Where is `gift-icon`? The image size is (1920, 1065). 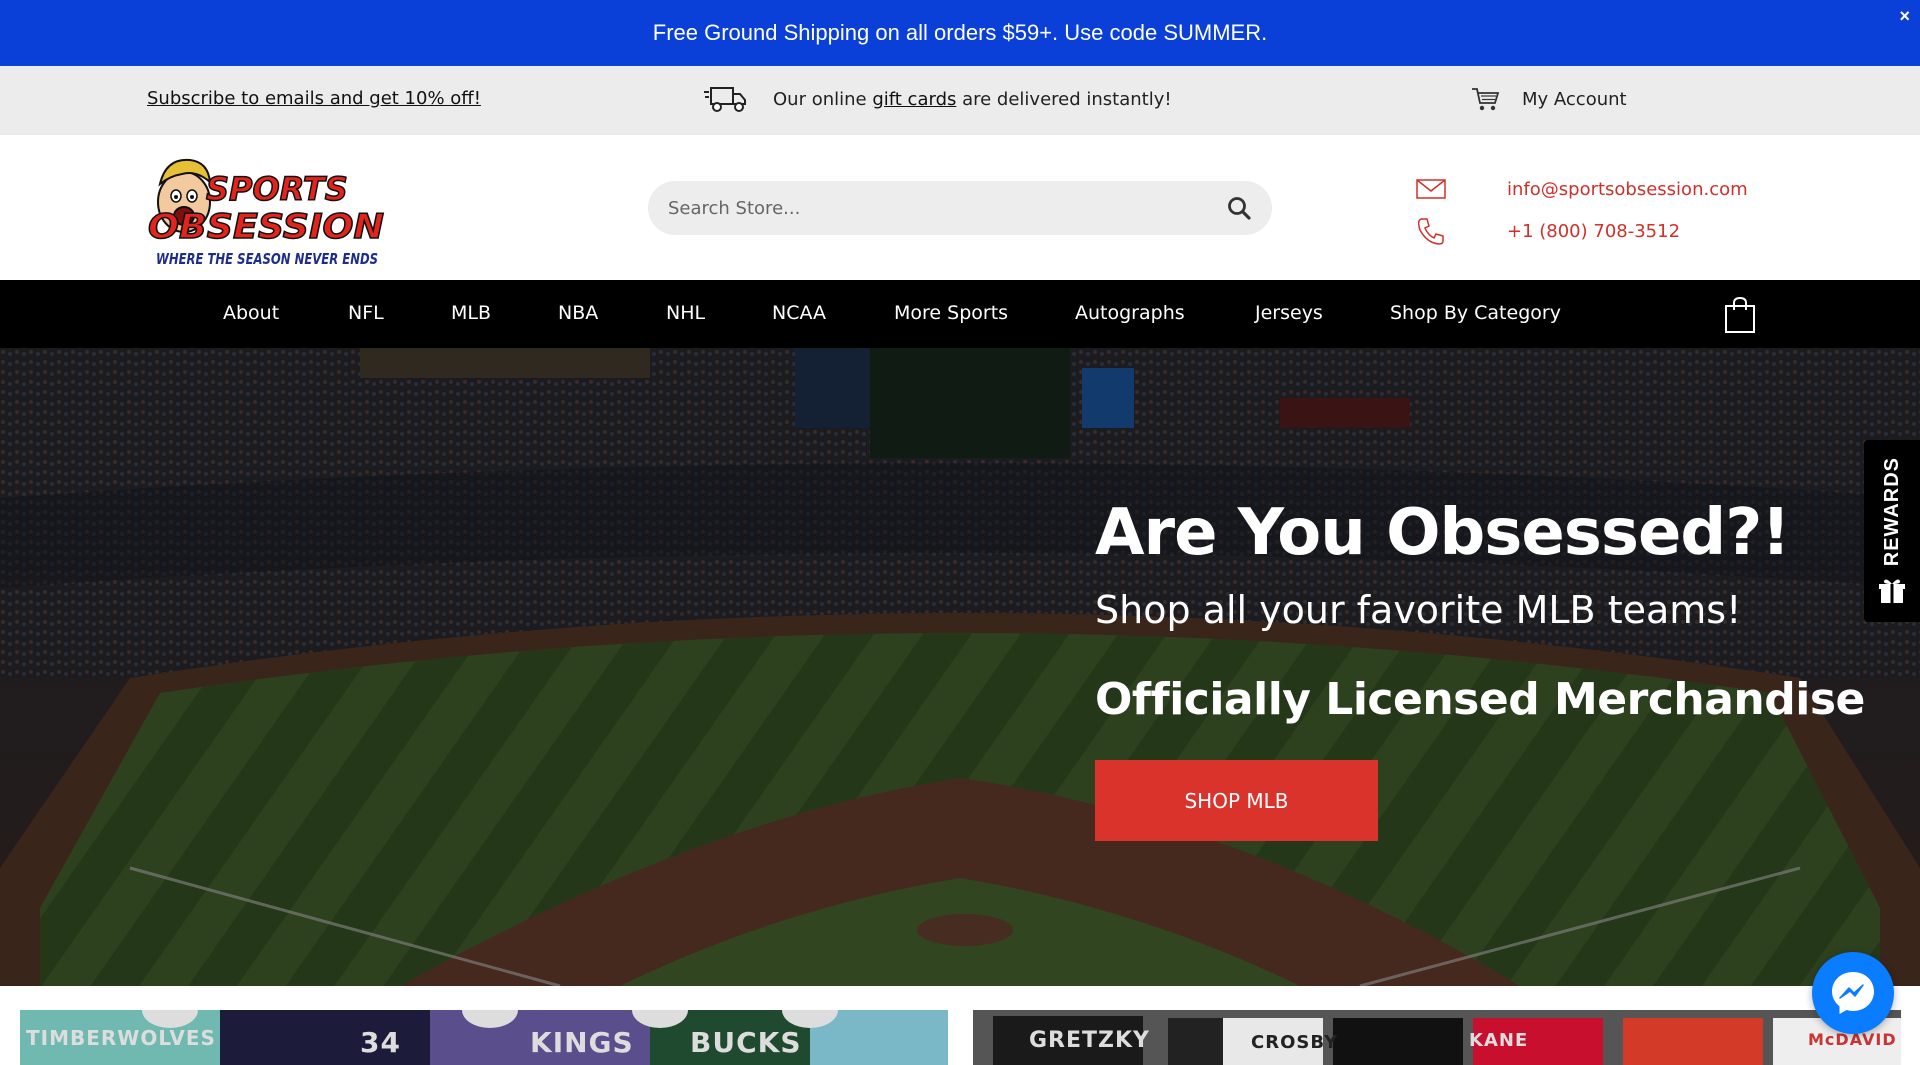 gift-icon is located at coordinates (1892, 591).